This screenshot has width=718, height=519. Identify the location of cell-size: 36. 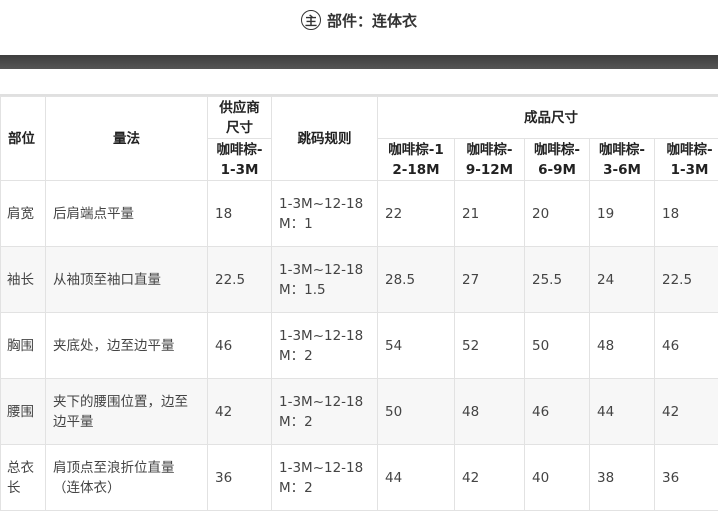
(686, 478).